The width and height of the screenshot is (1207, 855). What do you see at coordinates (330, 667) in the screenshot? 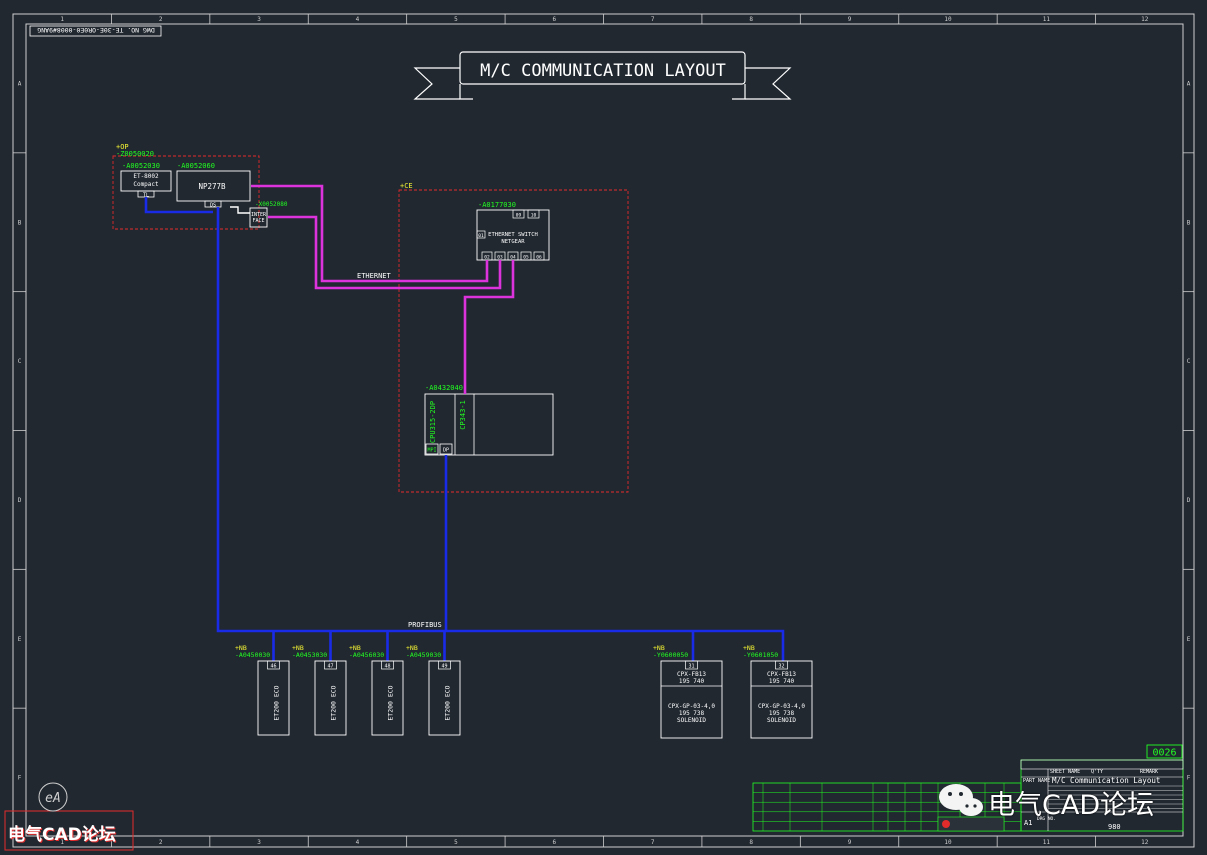
I see `et200-address: 47` at bounding box center [330, 667].